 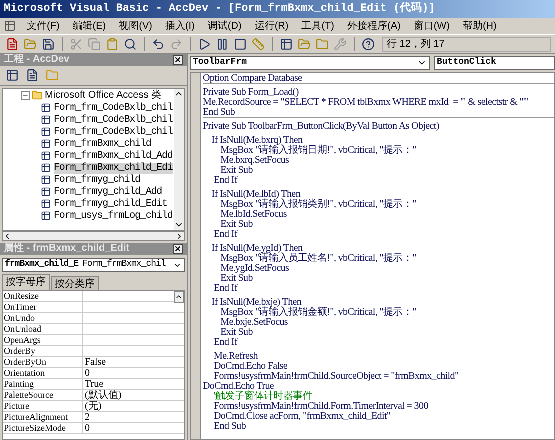 I want to click on menu-item: 帮助(H), so click(x=479, y=26).